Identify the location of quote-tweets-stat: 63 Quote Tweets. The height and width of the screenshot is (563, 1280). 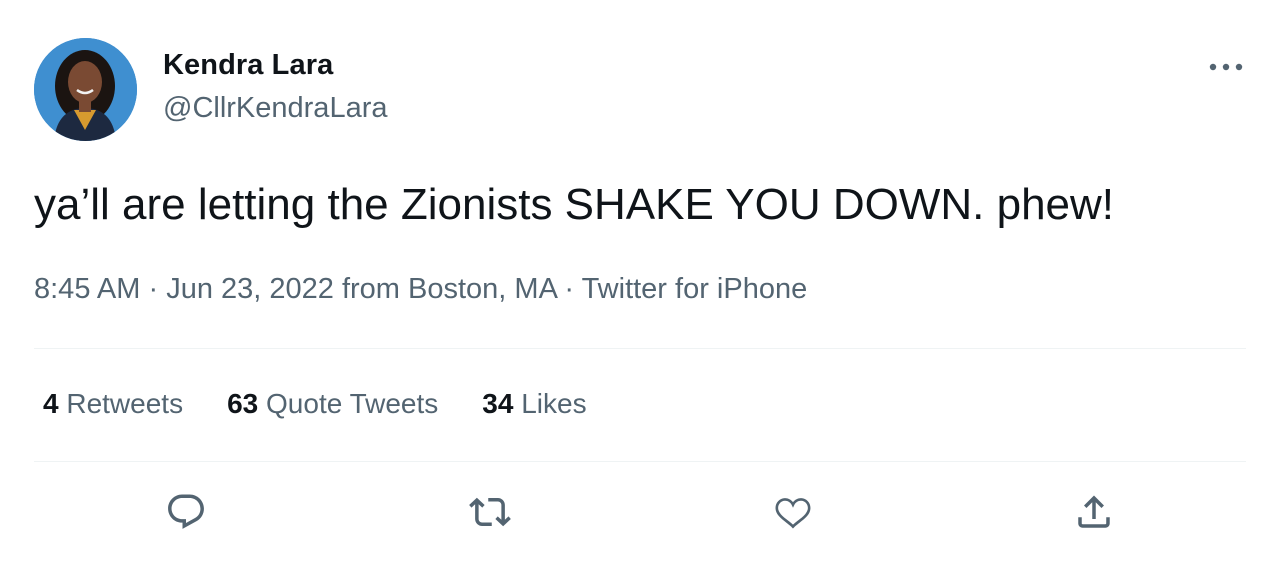
(332, 404).